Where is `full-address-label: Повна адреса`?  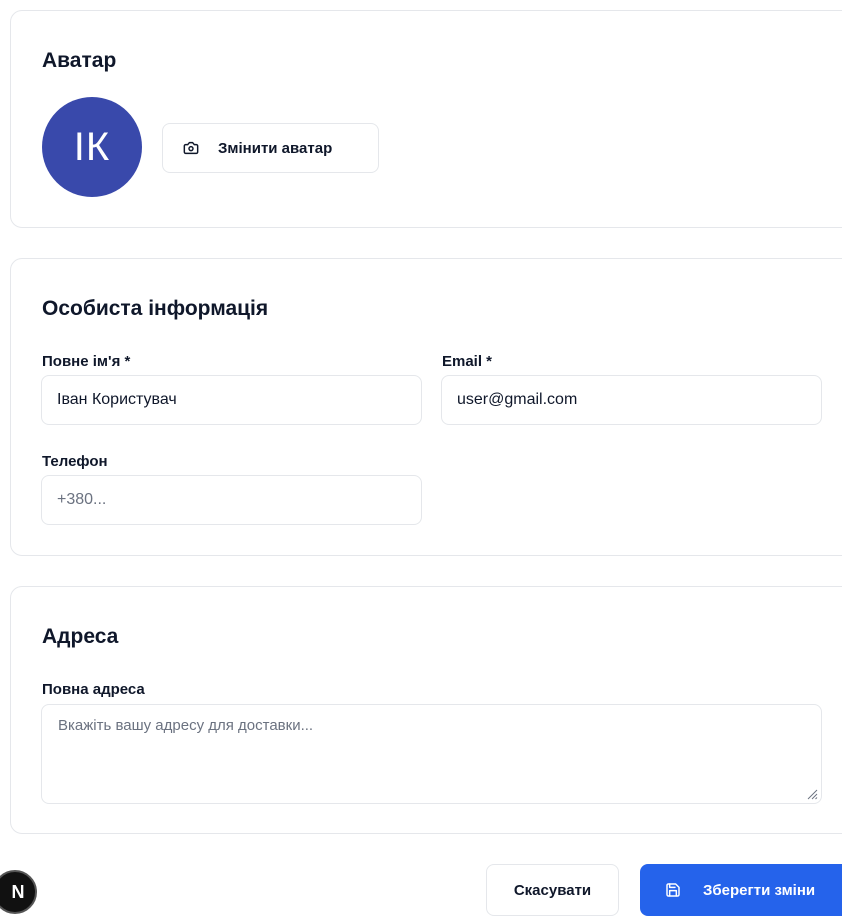 full-address-label: Повна адреса is located at coordinates (93, 689).